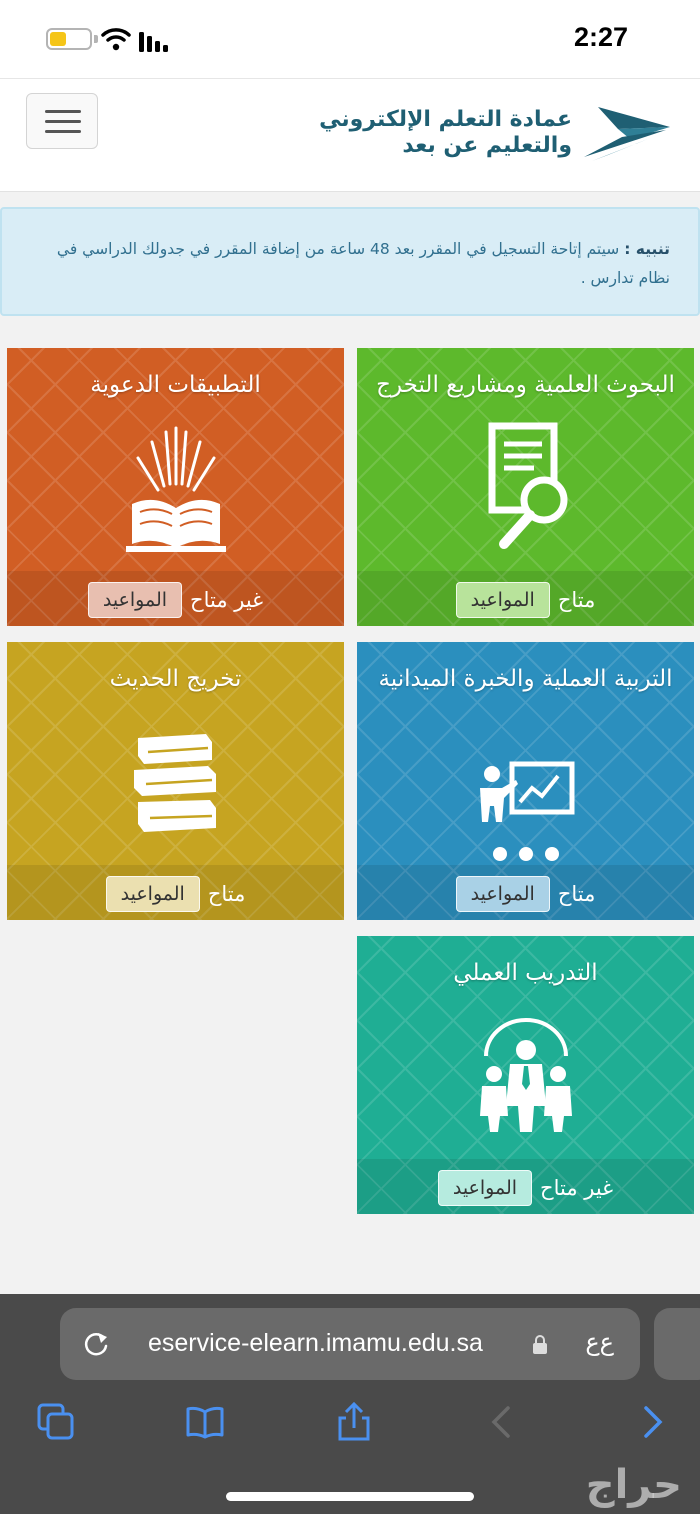 The height and width of the screenshot is (1514, 700). I want to click on watermark: حراج, so click(633, 1485).